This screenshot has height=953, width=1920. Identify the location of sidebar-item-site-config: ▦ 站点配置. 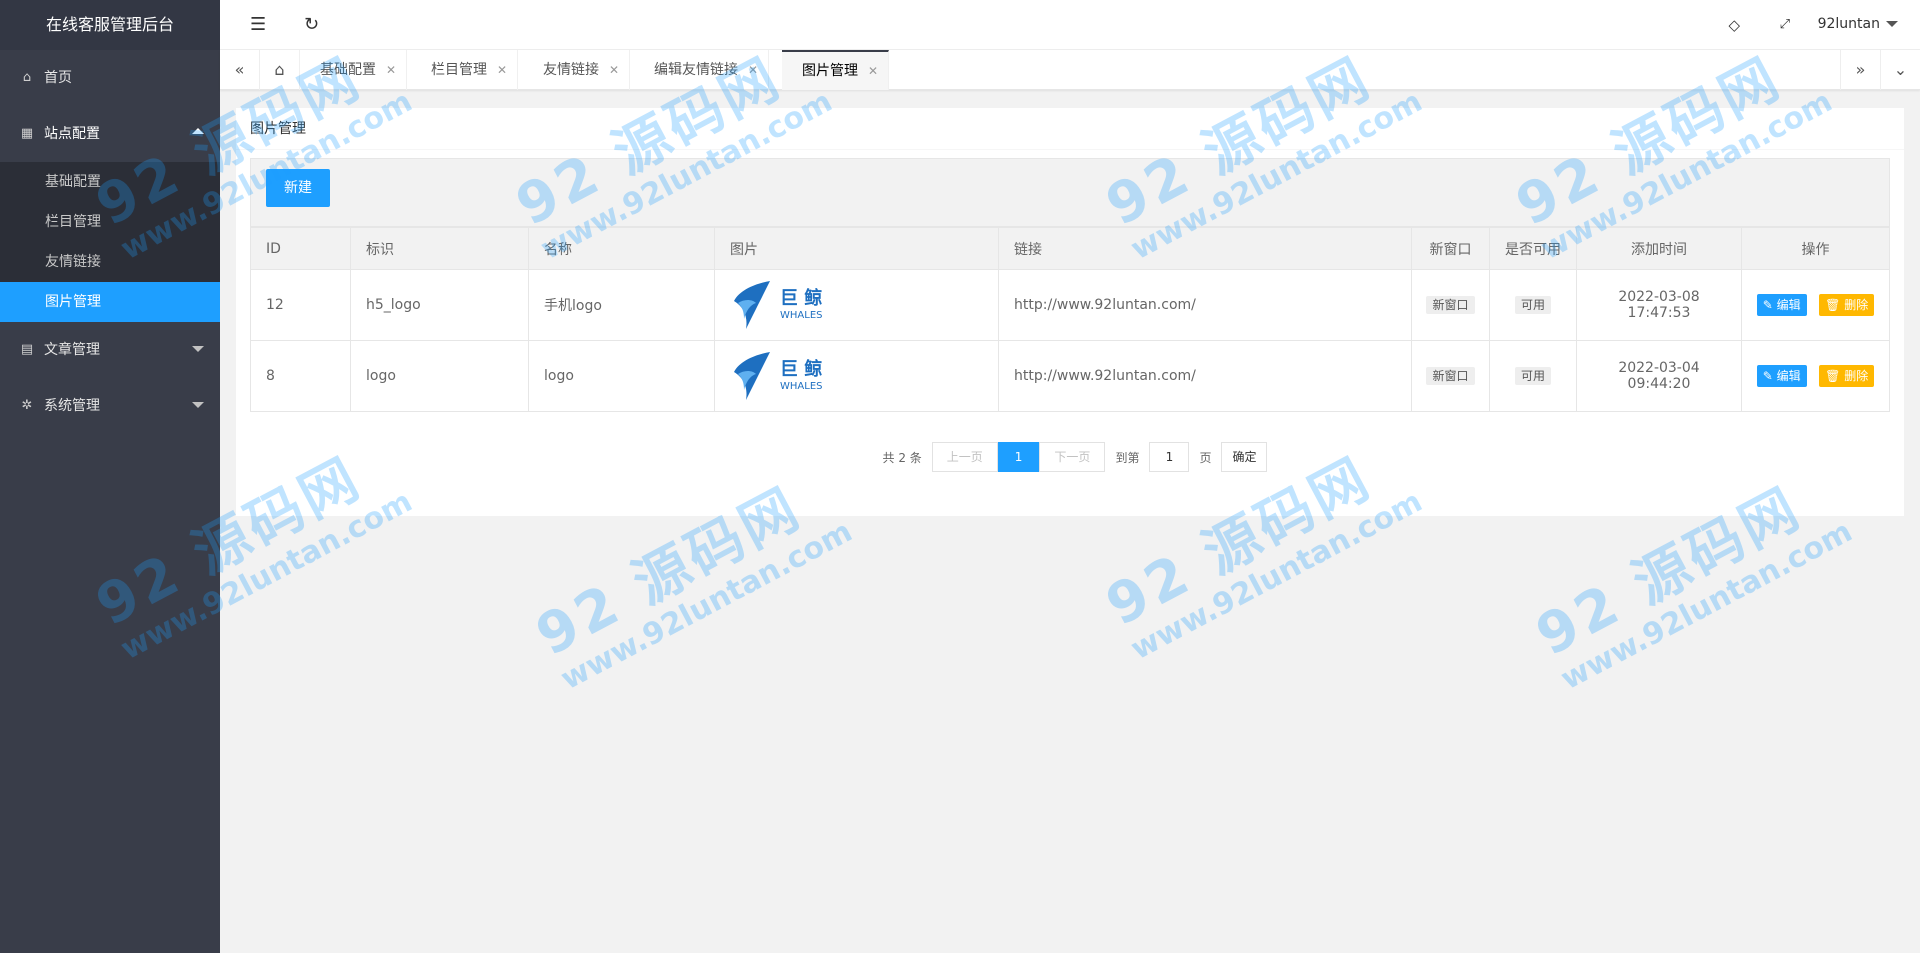
(110, 134).